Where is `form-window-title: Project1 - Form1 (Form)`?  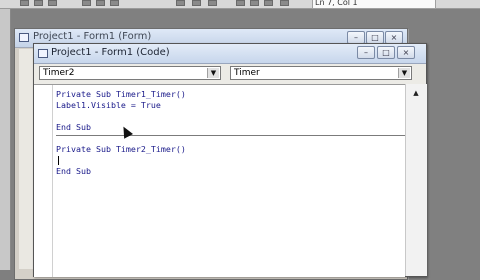
form-window-title: Project1 - Form1 (Form) is located at coordinates (92, 36).